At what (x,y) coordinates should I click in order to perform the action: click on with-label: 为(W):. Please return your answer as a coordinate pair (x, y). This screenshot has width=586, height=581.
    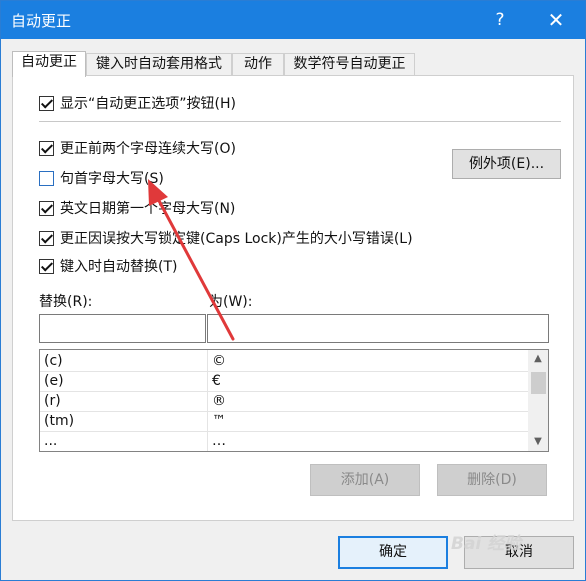
    Looking at the image, I should click on (231, 302).